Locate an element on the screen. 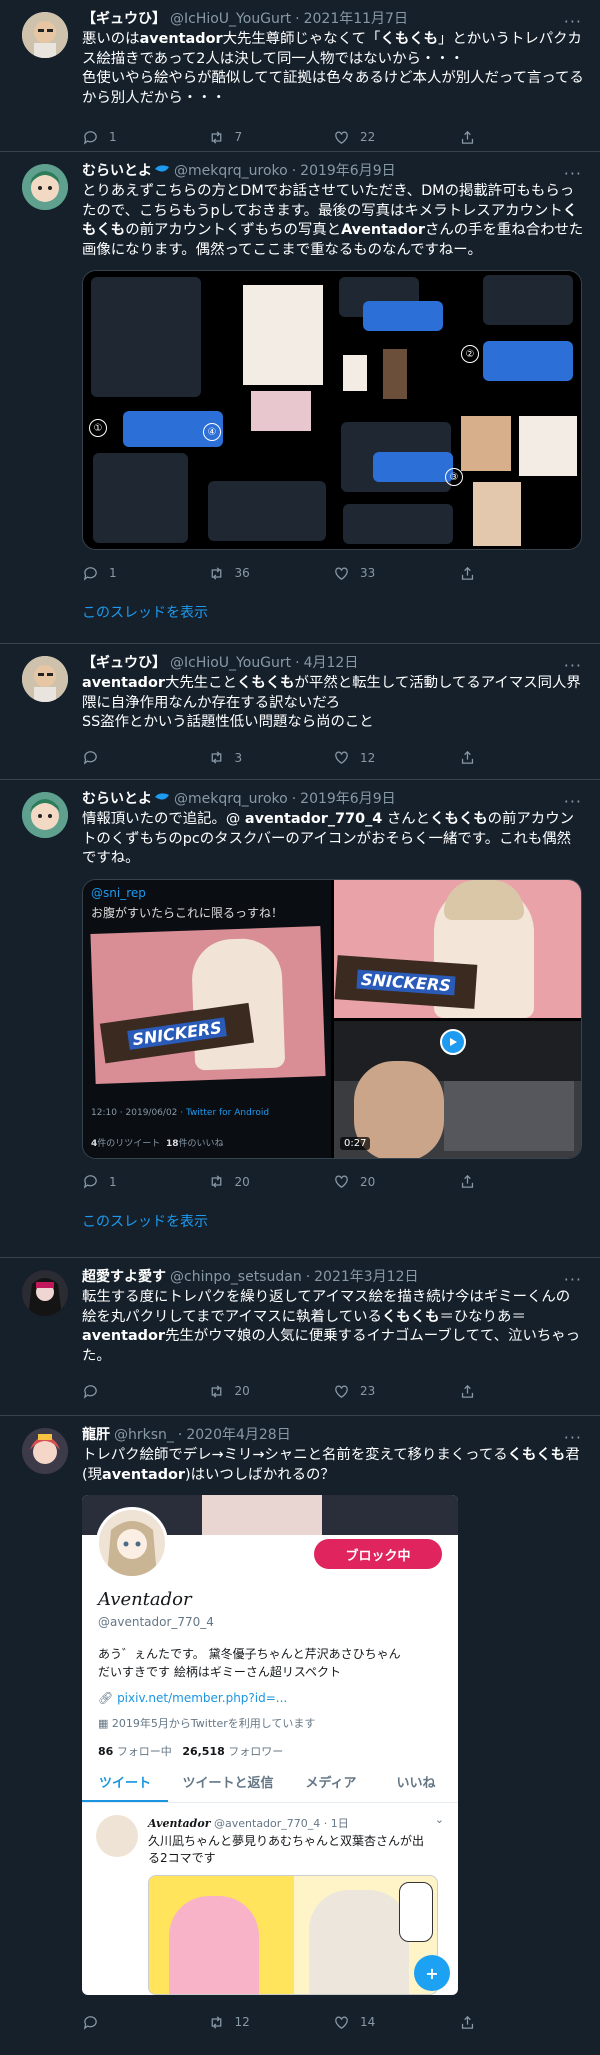  screenshot-number: ③ is located at coordinates (454, 477).